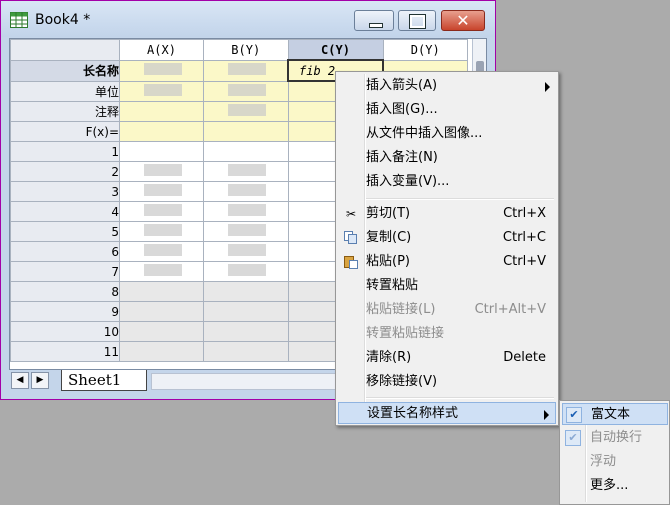 This screenshot has width=670, height=505. I want to click on column-header-c: C(Y), so click(335, 50).